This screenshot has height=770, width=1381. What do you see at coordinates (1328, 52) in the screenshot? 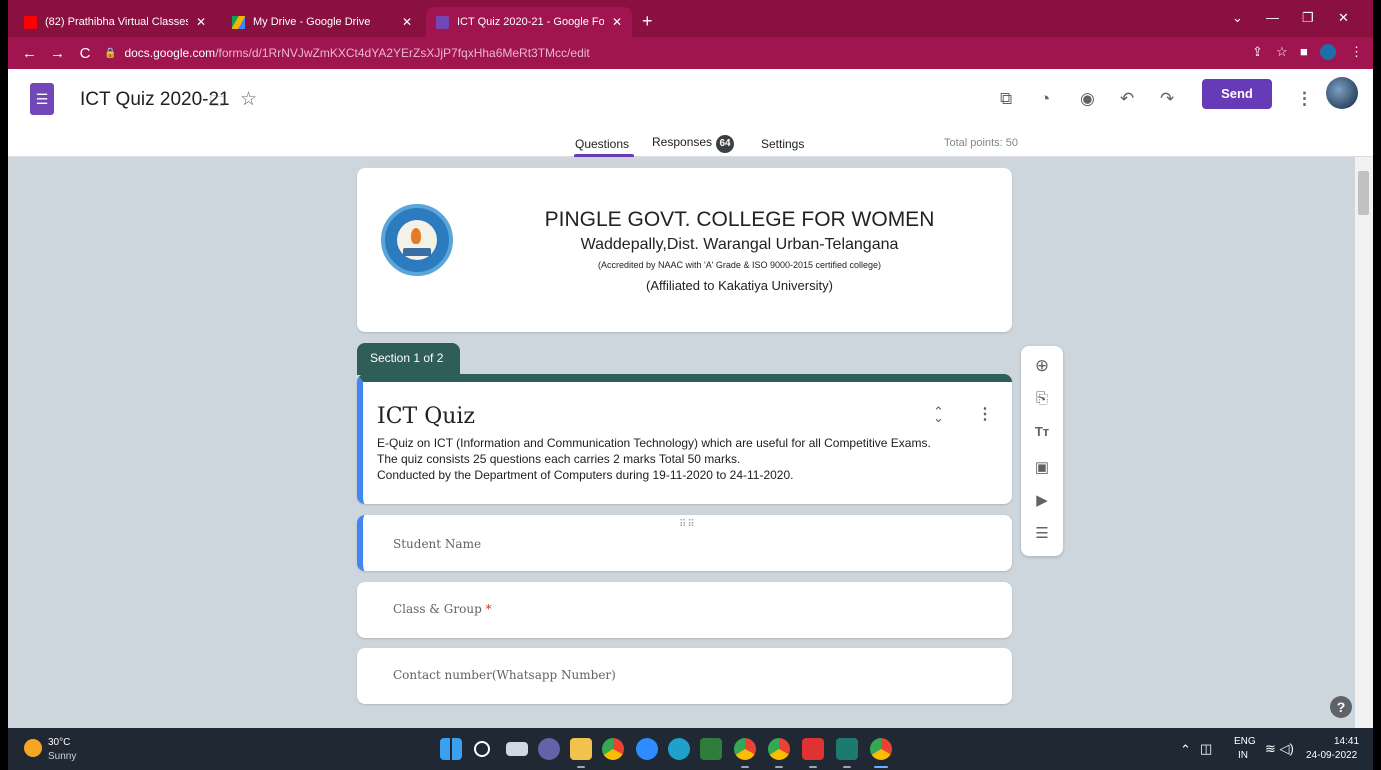
I see `profile-icon` at bounding box center [1328, 52].